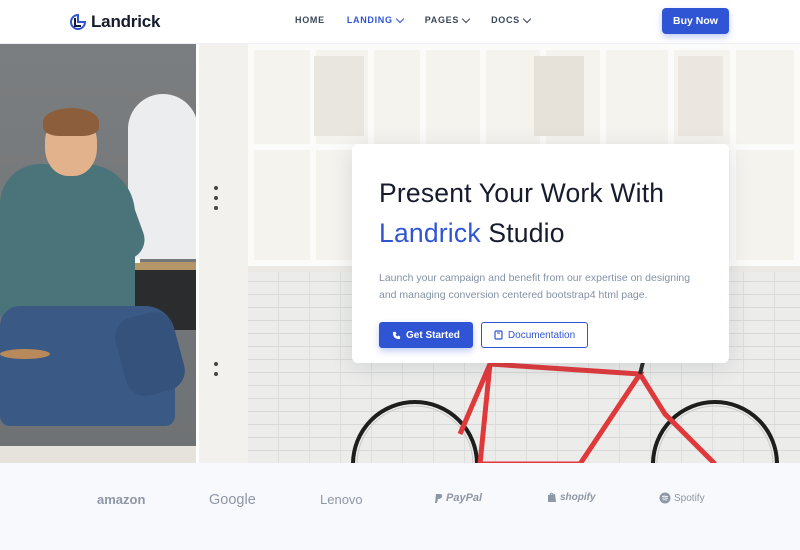 Image resolution: width=800 pixels, height=550 pixels. I want to click on brand-amazon-logo: amazon, so click(121, 499).